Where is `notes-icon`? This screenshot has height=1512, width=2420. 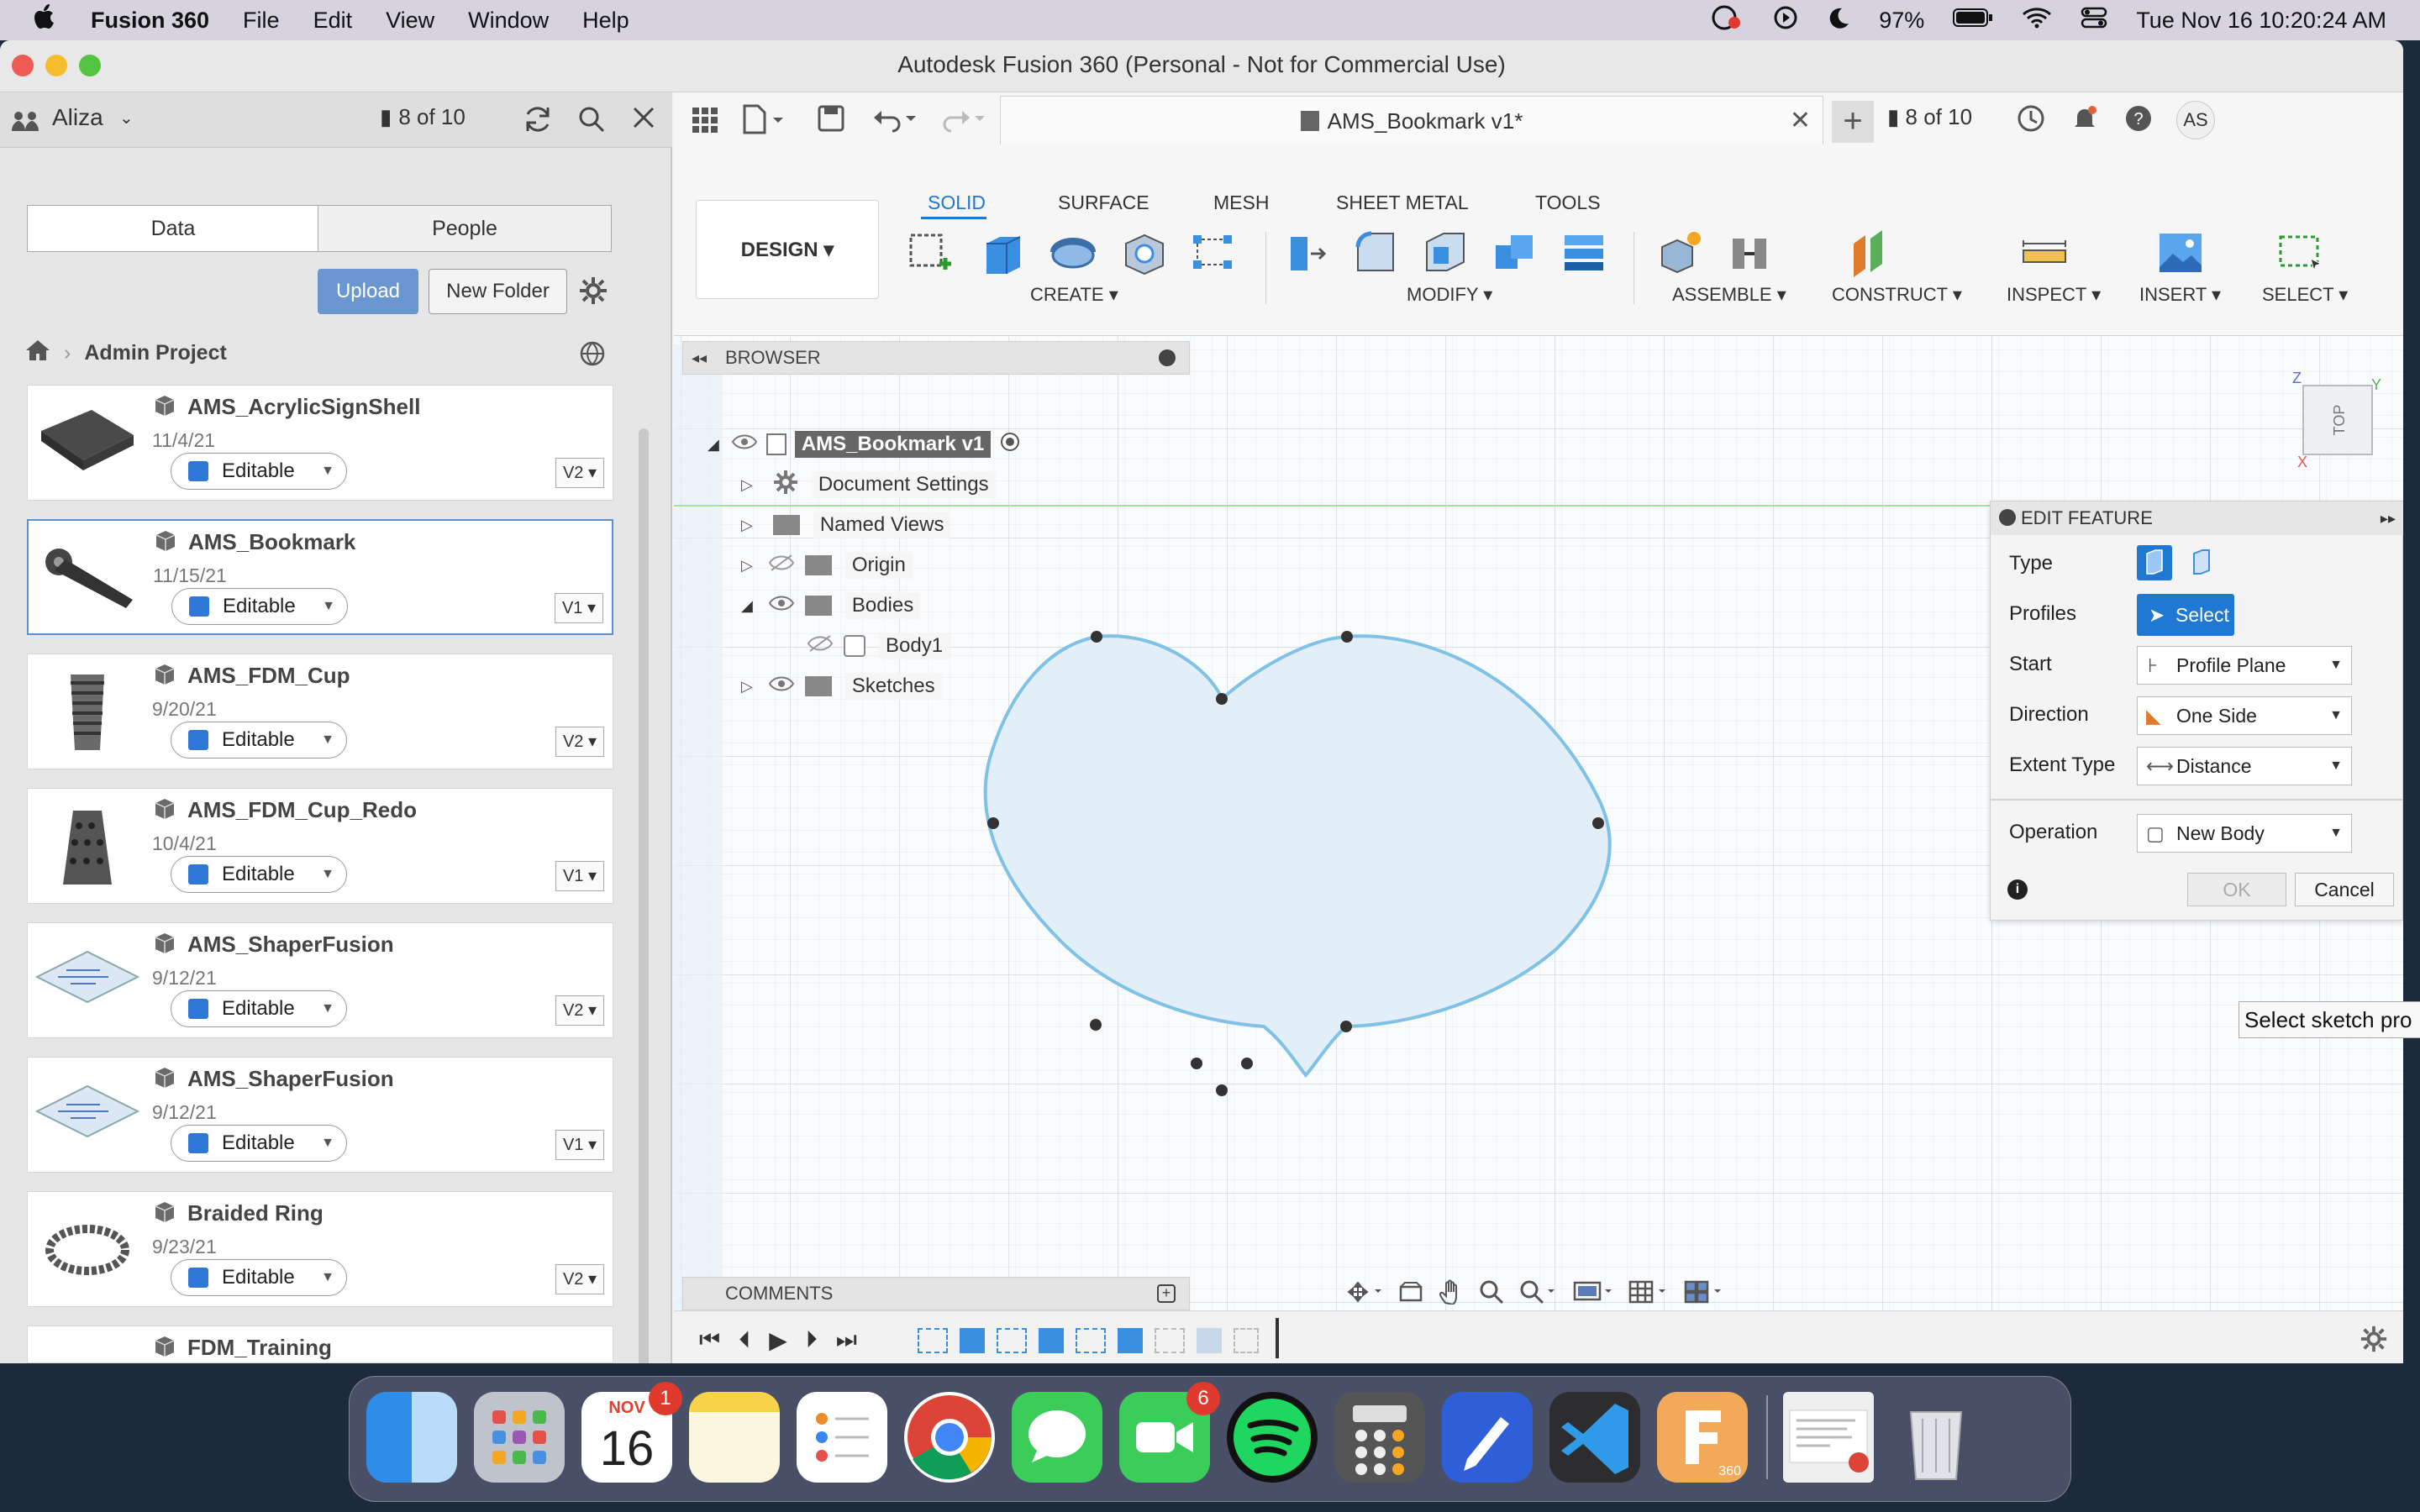
notes-icon is located at coordinates (734, 1437).